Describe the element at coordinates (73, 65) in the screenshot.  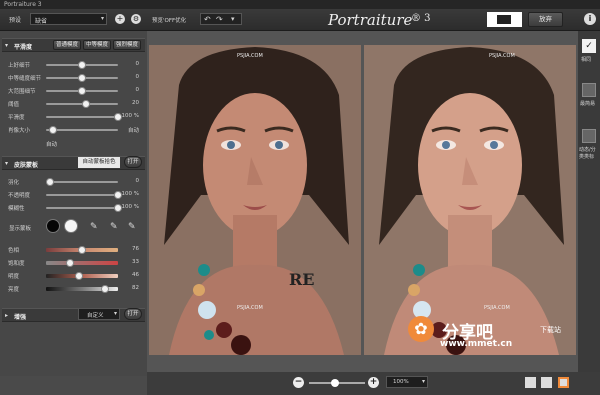
I see `smoothing-slider-row: 上好细节 0` at that location.